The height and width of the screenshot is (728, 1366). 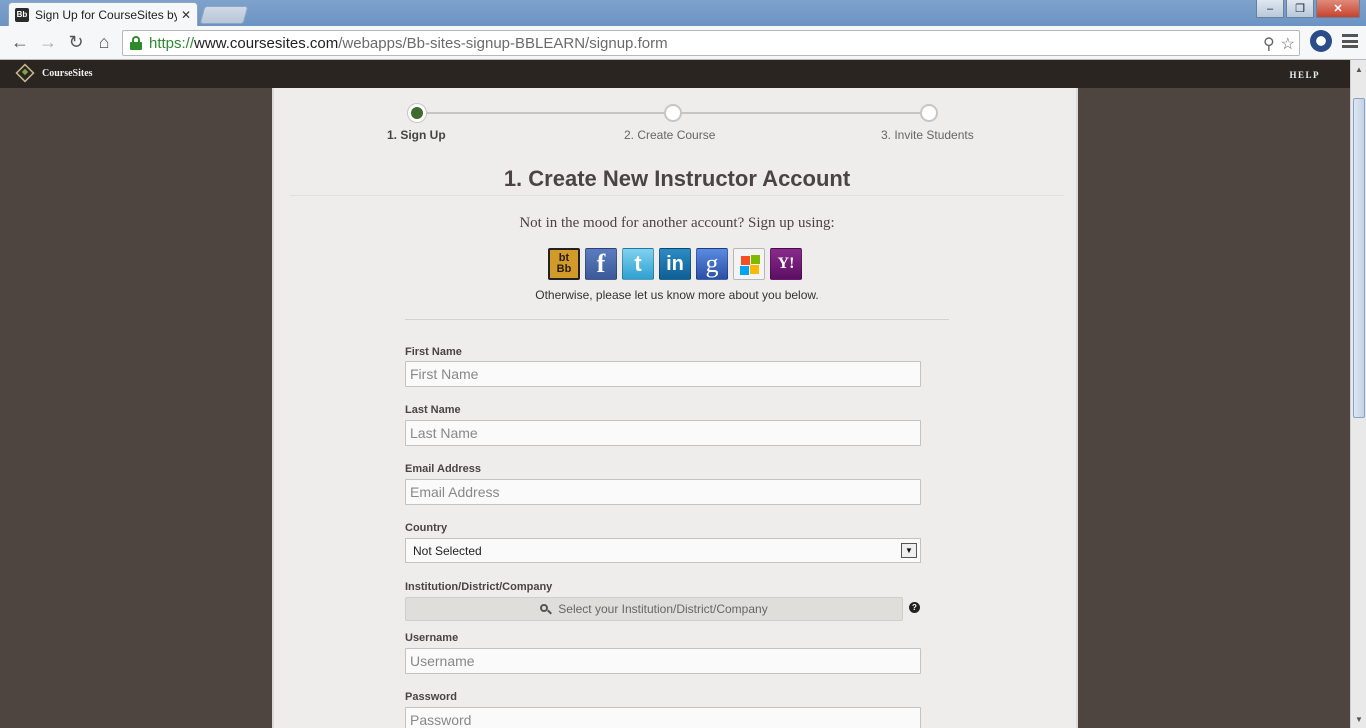 I want to click on toolbar-right, so click(x=1334, y=41).